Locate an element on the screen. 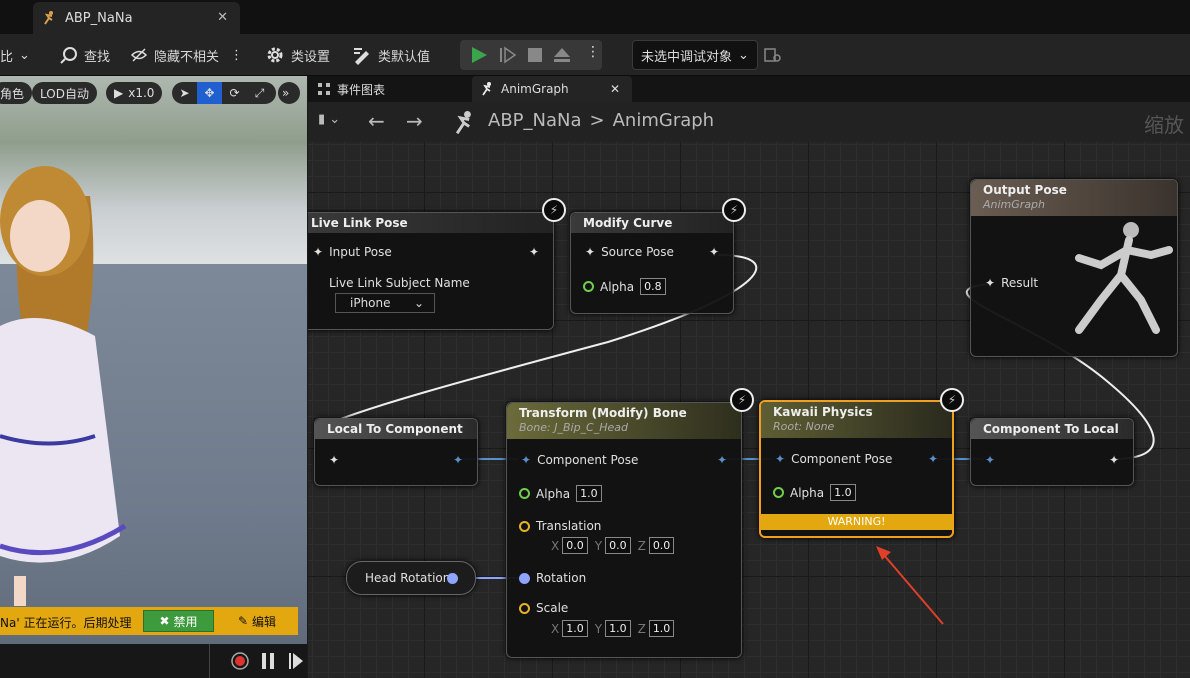 The height and width of the screenshot is (678, 1190). debug-filter-icon is located at coordinates (773, 55).